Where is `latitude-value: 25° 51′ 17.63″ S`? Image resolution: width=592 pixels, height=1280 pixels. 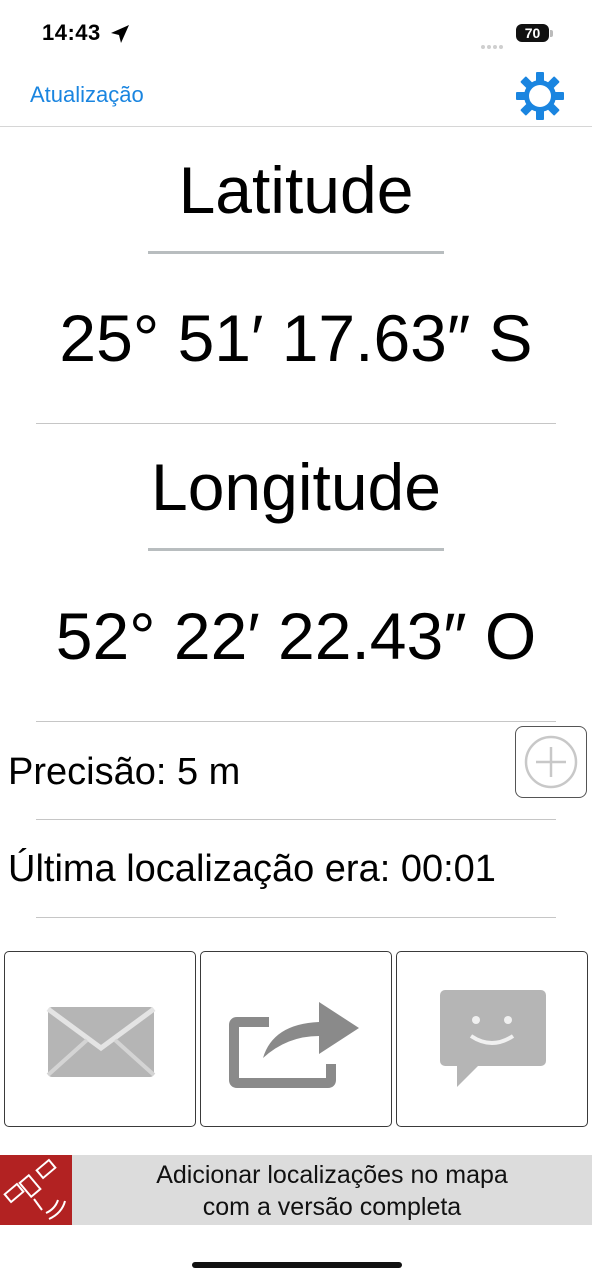
latitude-value: 25° 51′ 17.63″ S is located at coordinates (296, 338).